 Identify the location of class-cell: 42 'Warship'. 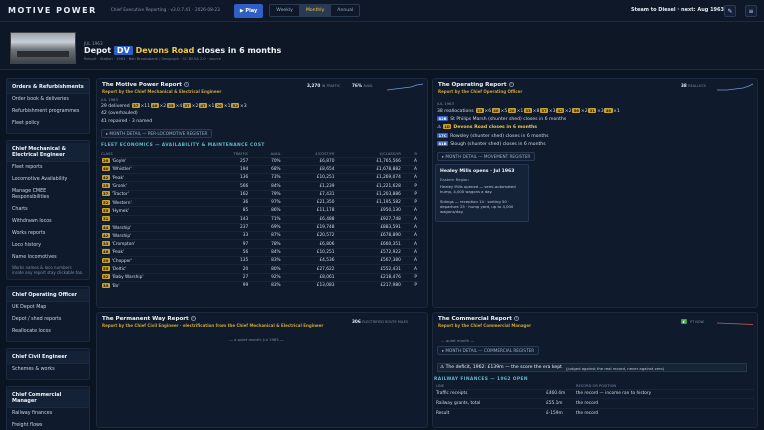
(153, 235).